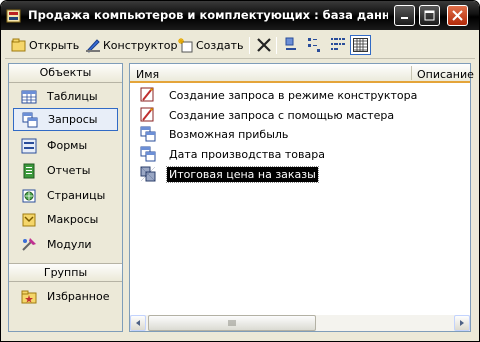 This screenshot has width=480, height=342. I want to click on objects-item-forms: Формы, so click(65, 145).